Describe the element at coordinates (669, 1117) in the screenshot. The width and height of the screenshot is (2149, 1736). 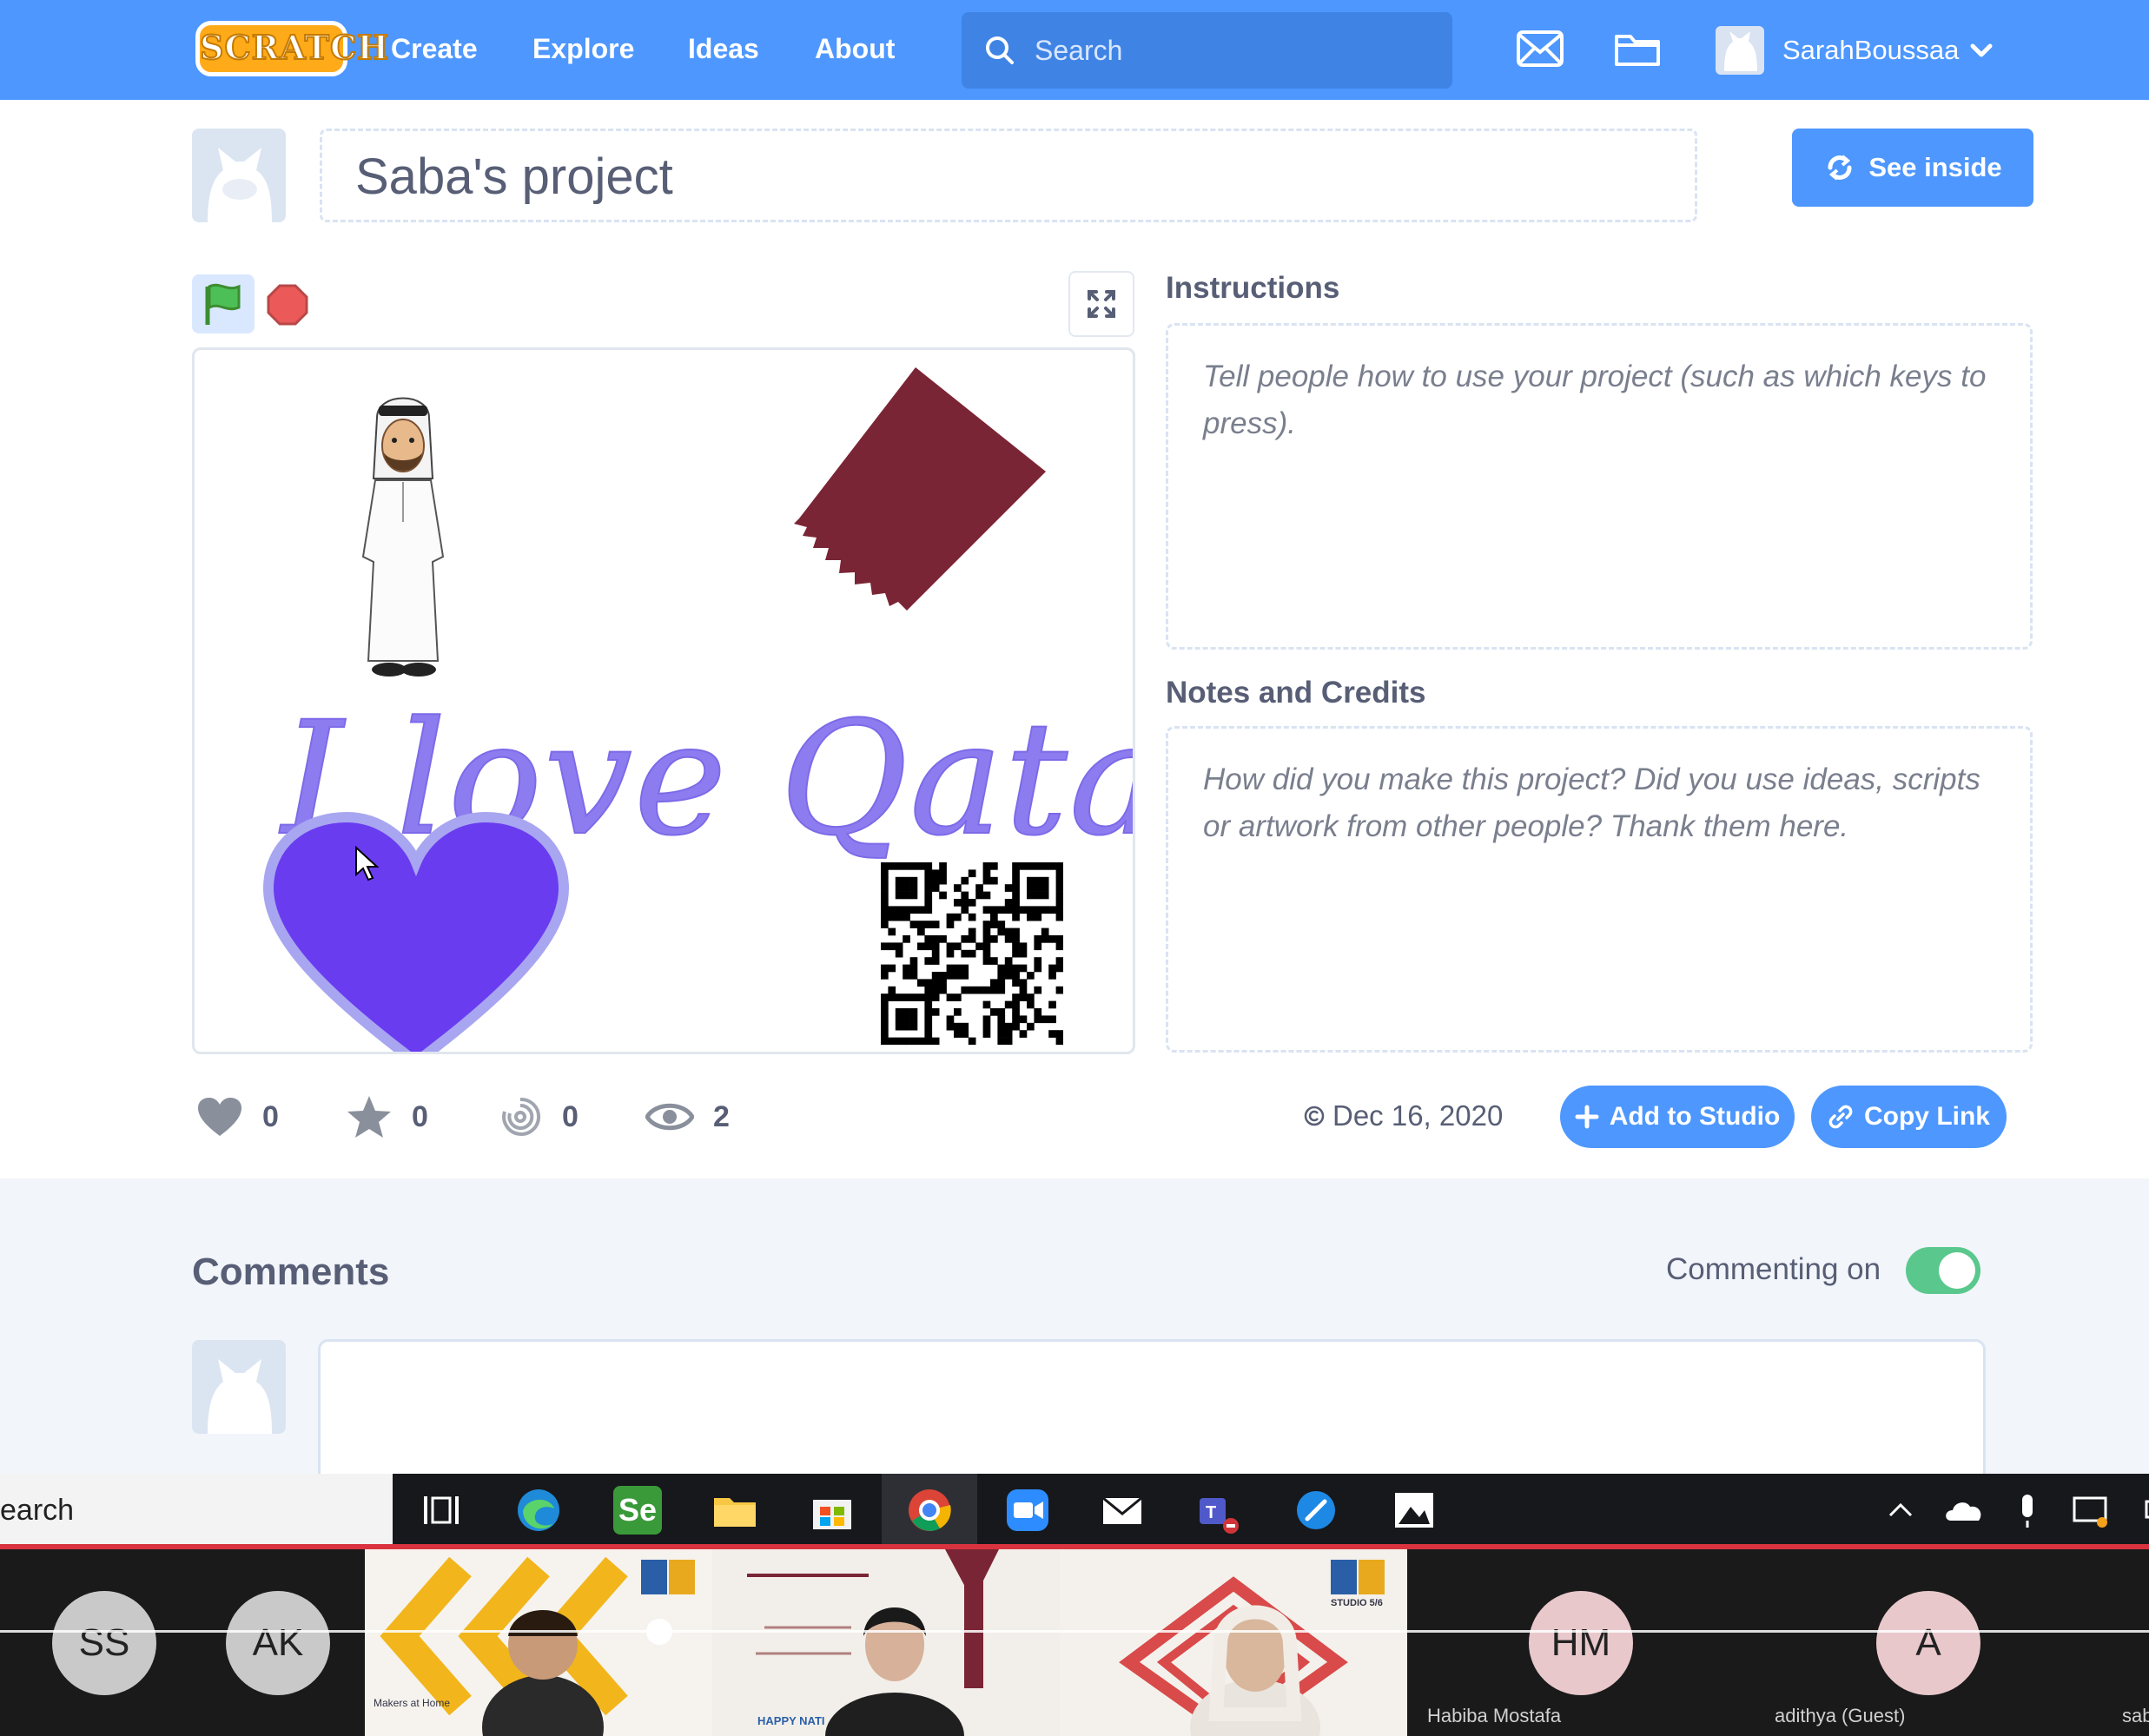
I see `eye-icon` at that location.